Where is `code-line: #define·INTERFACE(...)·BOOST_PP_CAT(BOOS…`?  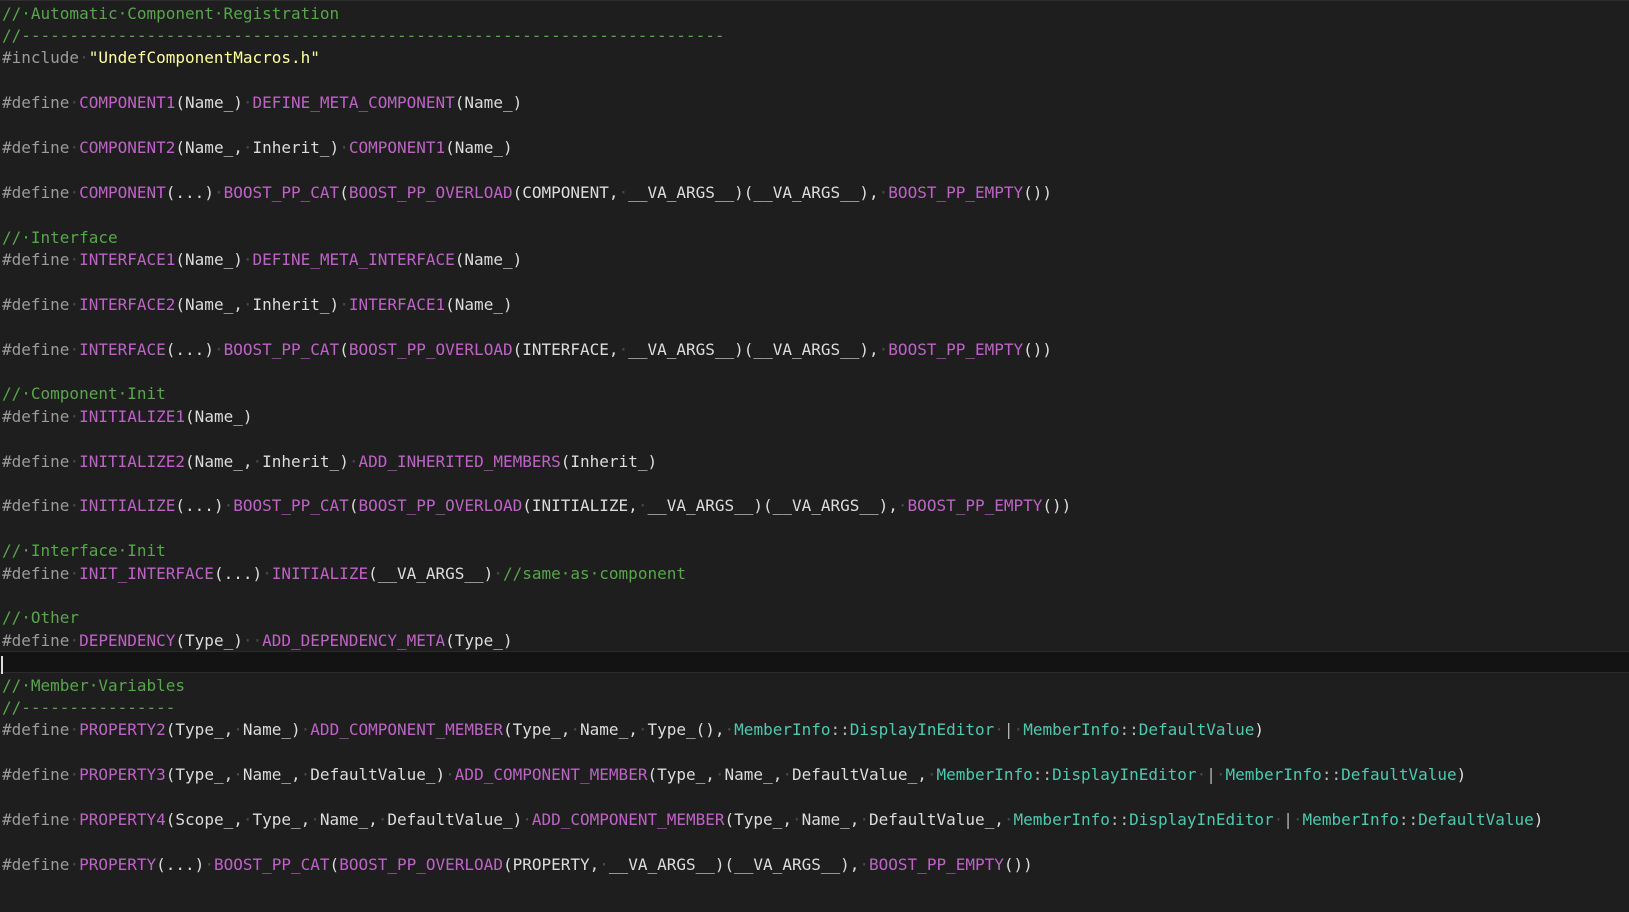 code-line: #define·INTERFACE(...)·BOOST_PP_CAT(BOOS… is located at coordinates (527, 350).